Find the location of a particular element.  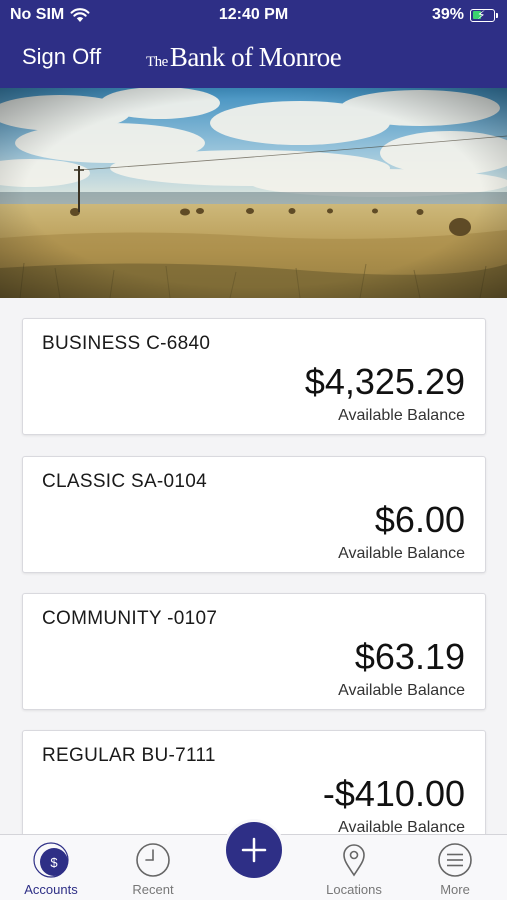

tab-locations: Locations is located at coordinates (354, 867).